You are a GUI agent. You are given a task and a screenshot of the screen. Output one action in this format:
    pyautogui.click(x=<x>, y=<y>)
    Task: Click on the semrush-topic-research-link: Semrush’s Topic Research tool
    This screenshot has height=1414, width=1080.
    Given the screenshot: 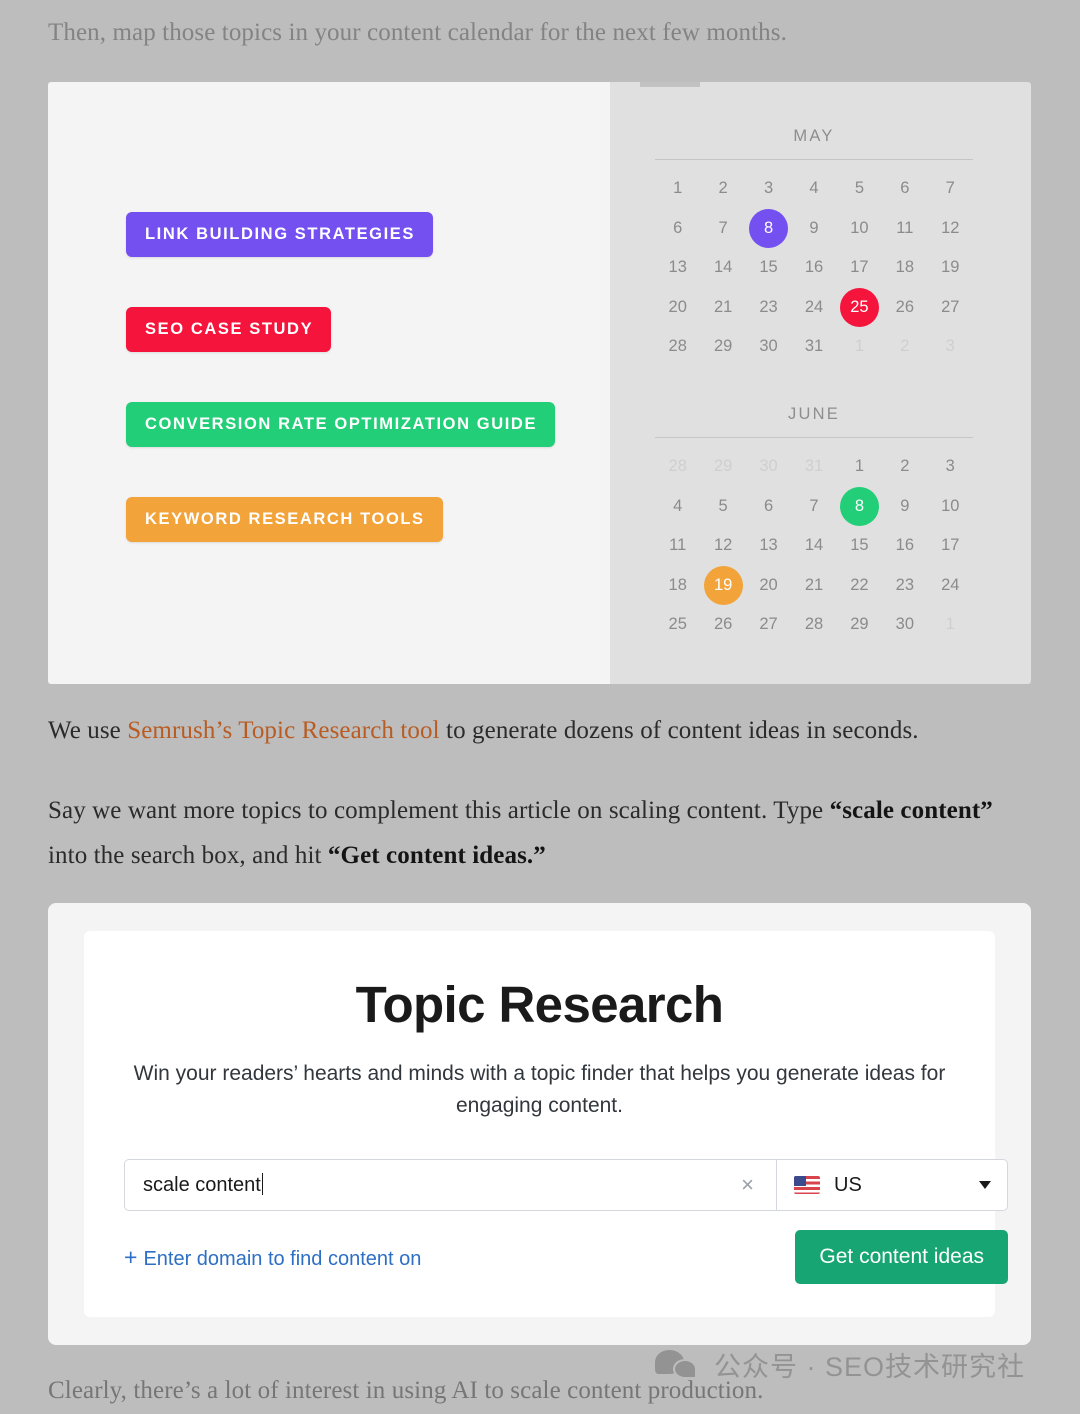 What is the action you would take?
    pyautogui.click(x=283, y=730)
    